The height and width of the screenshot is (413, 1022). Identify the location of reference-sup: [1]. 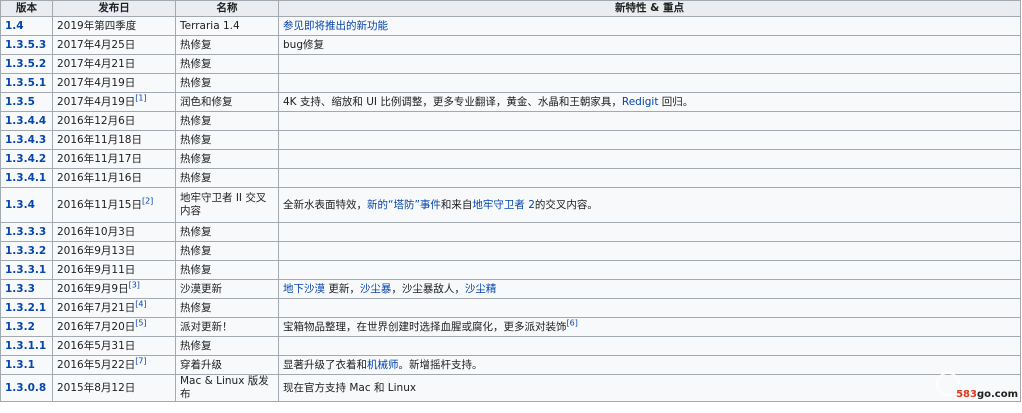
(140, 98).